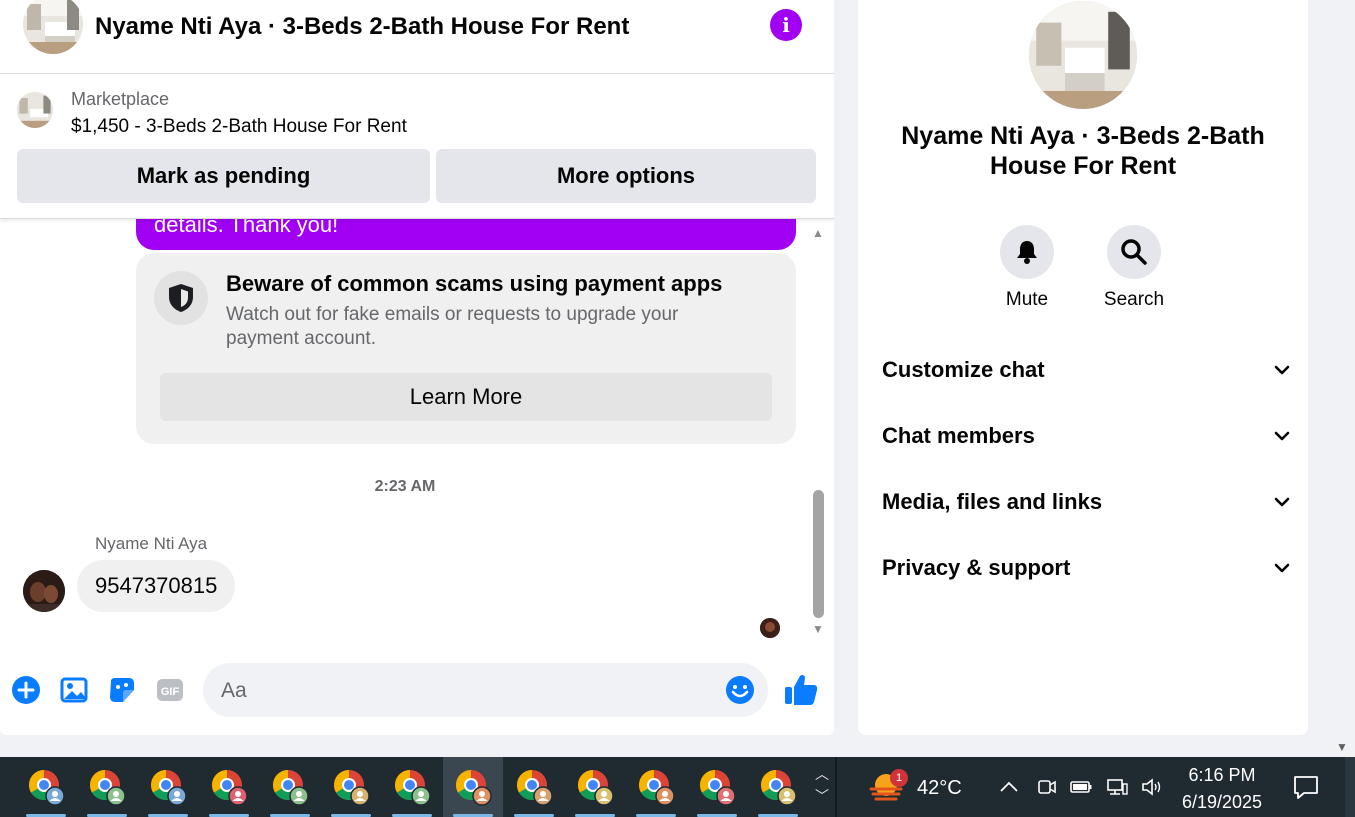 The width and height of the screenshot is (1355, 817). What do you see at coordinates (899, 778) in the screenshot?
I see `weather-notification-badge: 1` at bounding box center [899, 778].